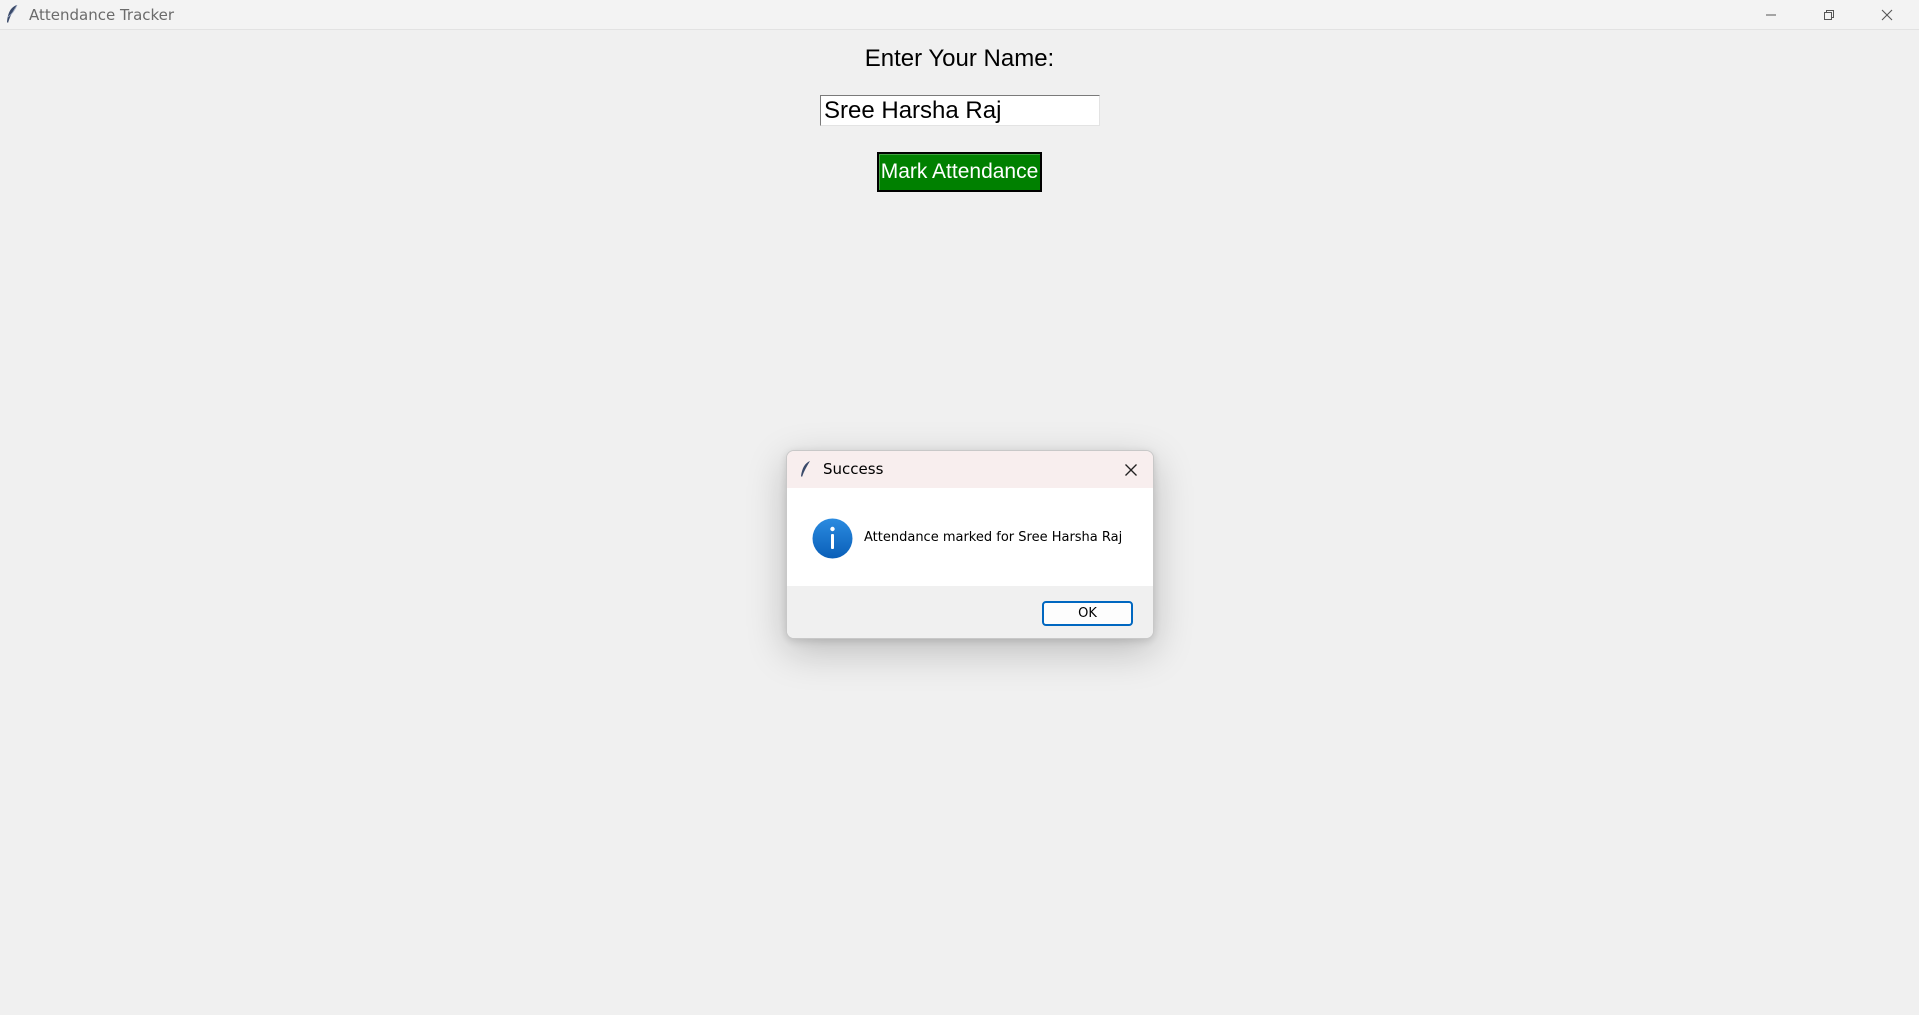 The width and height of the screenshot is (1919, 1015). I want to click on dialog-titlebar: Success, so click(970, 469).